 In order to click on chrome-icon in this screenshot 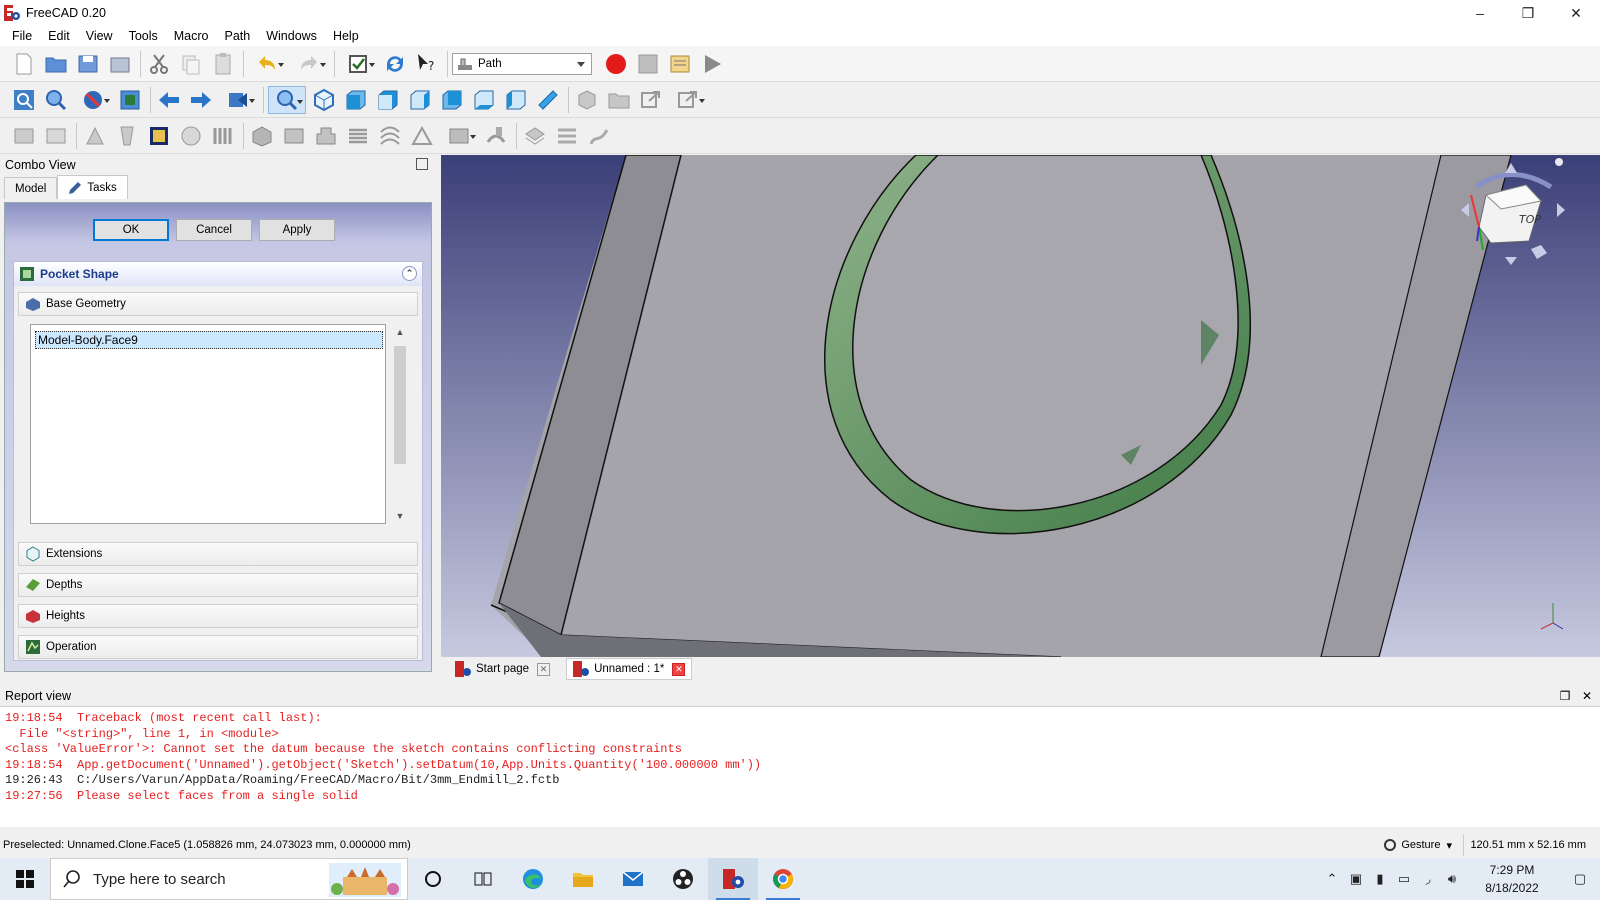, I will do `click(783, 879)`.